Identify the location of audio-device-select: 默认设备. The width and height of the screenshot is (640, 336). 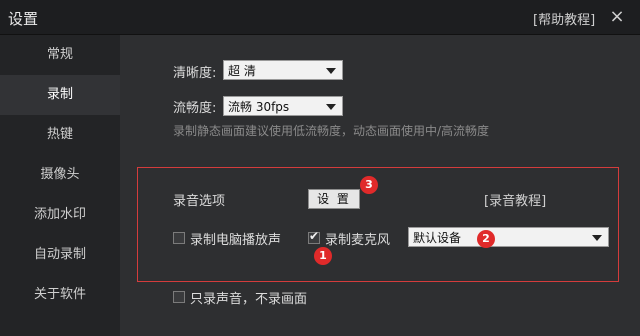
(508, 237).